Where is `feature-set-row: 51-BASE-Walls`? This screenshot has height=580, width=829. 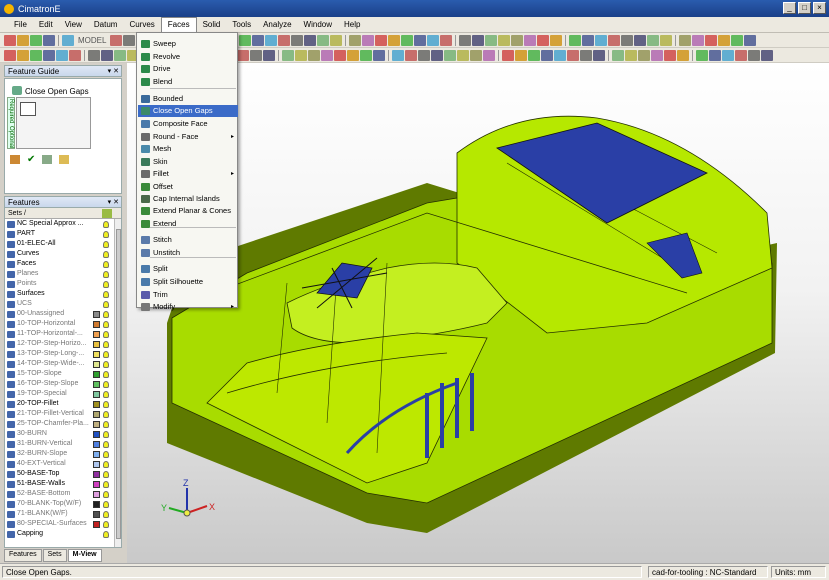 feature-set-row: 51-BASE-Walls is located at coordinates (63, 484).